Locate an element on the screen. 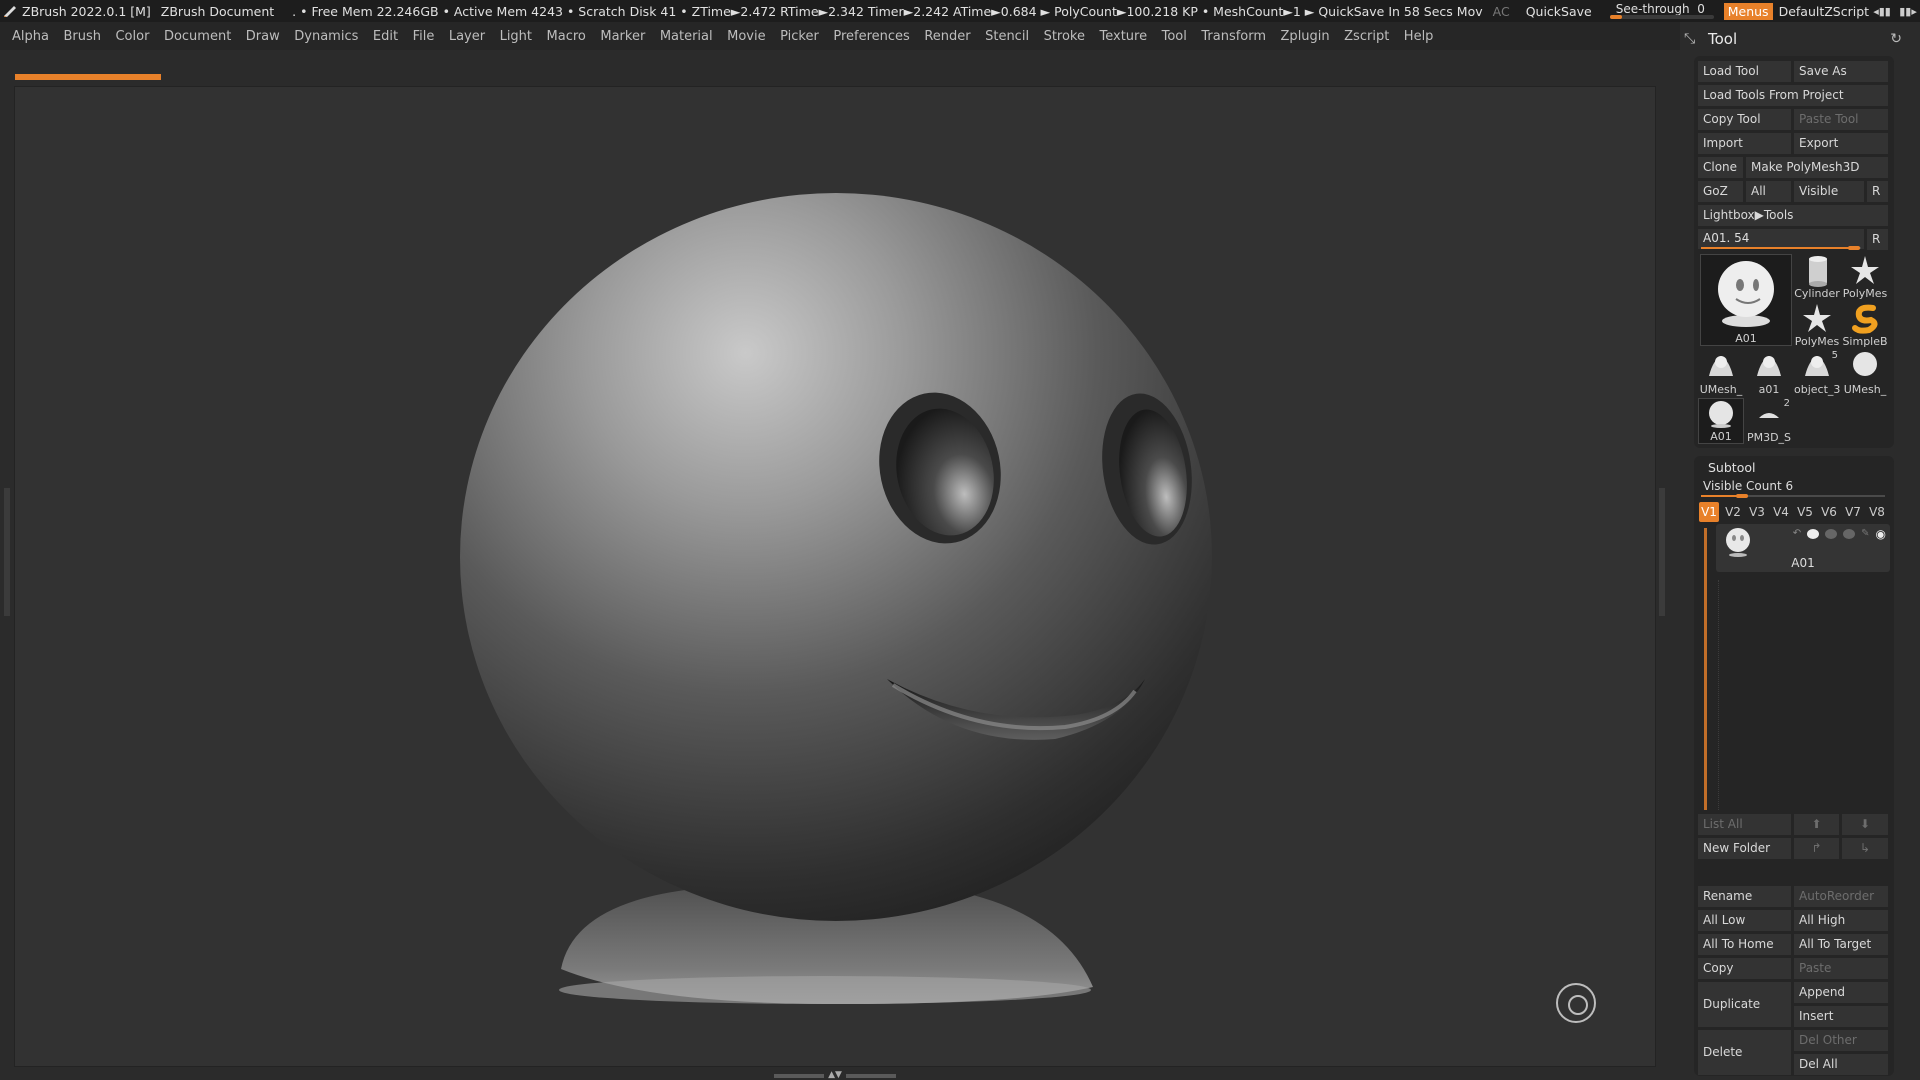 This screenshot has height=1080, width=1920. material-toggle-icon is located at coordinates (1831, 533).